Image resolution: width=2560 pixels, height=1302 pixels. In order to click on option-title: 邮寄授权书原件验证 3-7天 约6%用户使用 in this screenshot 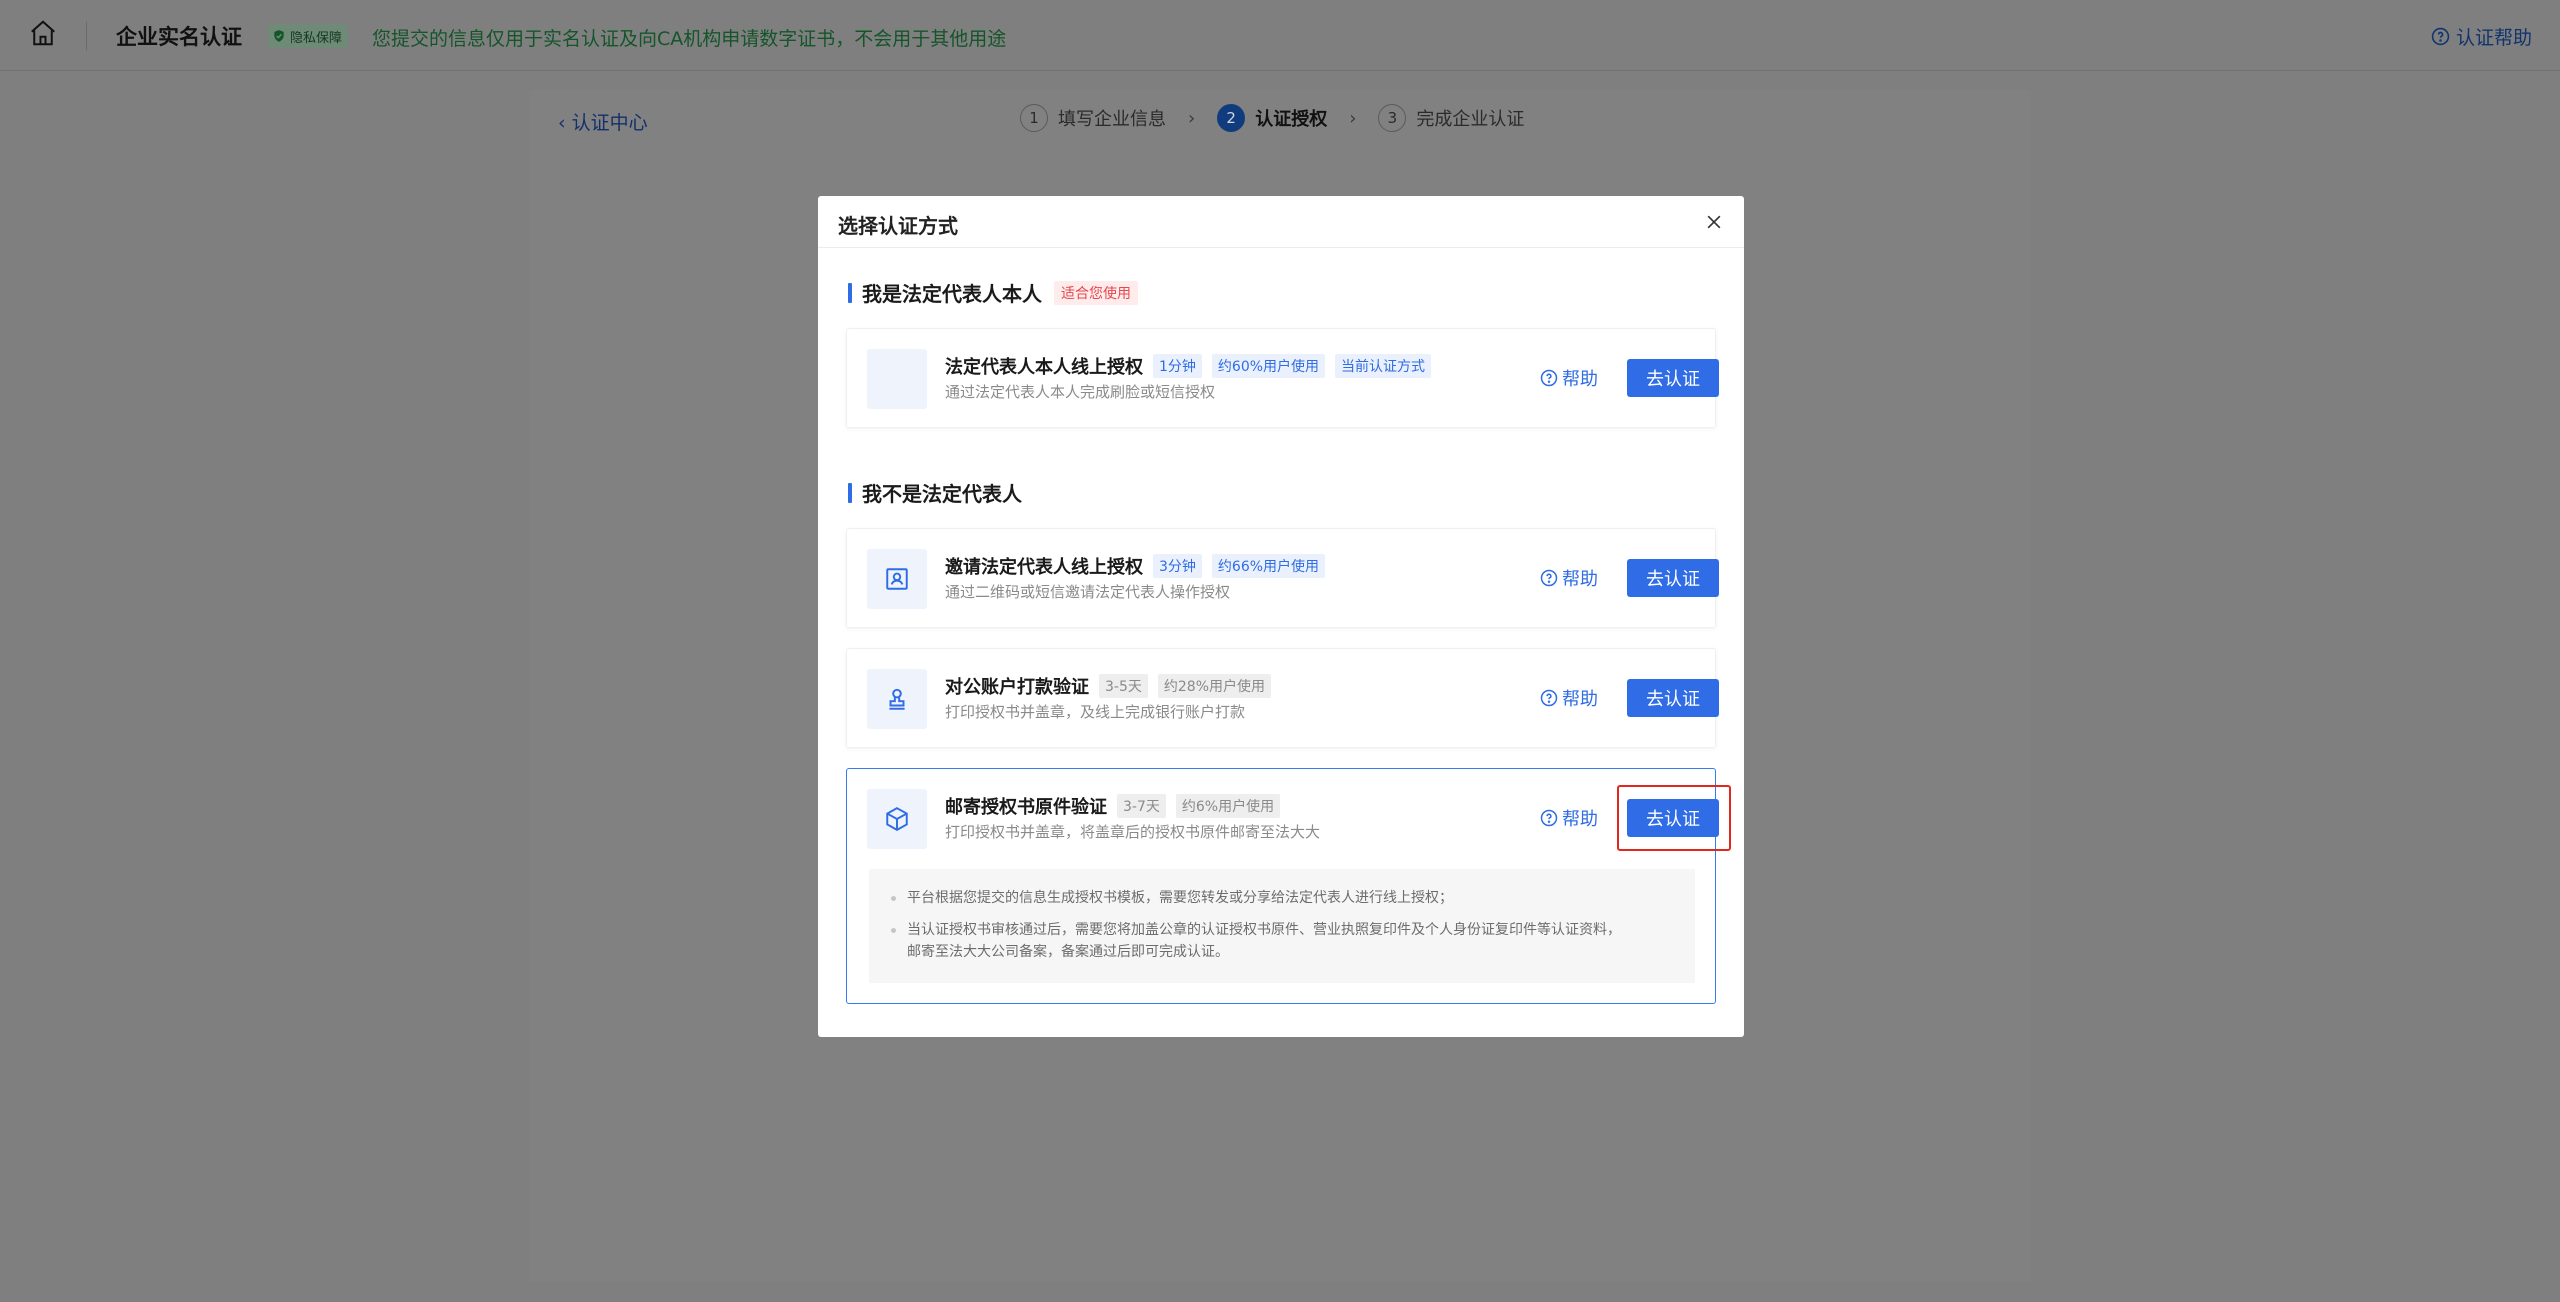, I will do `click(1113, 806)`.